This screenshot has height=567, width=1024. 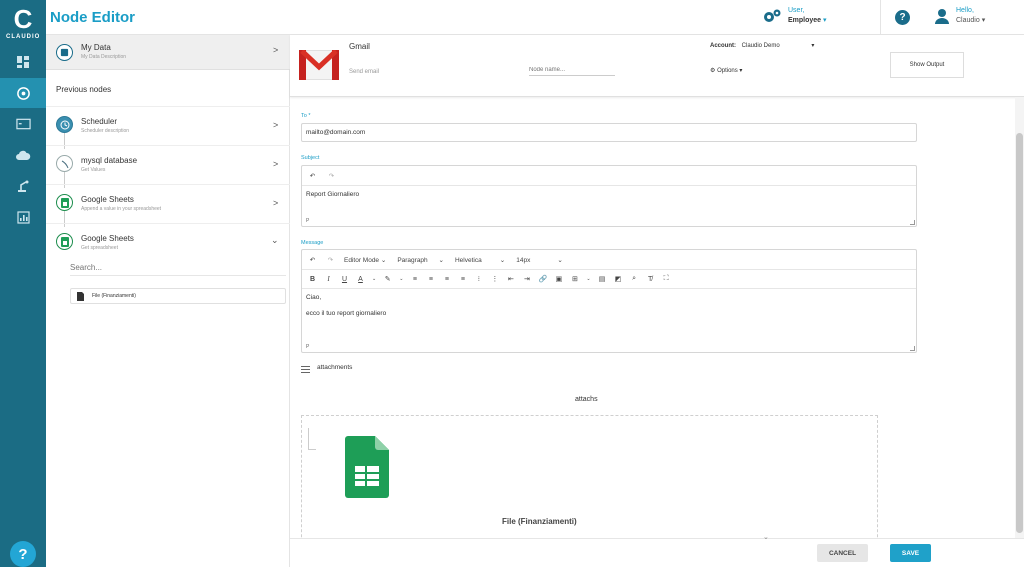 What do you see at coordinates (796, 10) in the screenshot?
I see `user-label: User,` at bounding box center [796, 10].